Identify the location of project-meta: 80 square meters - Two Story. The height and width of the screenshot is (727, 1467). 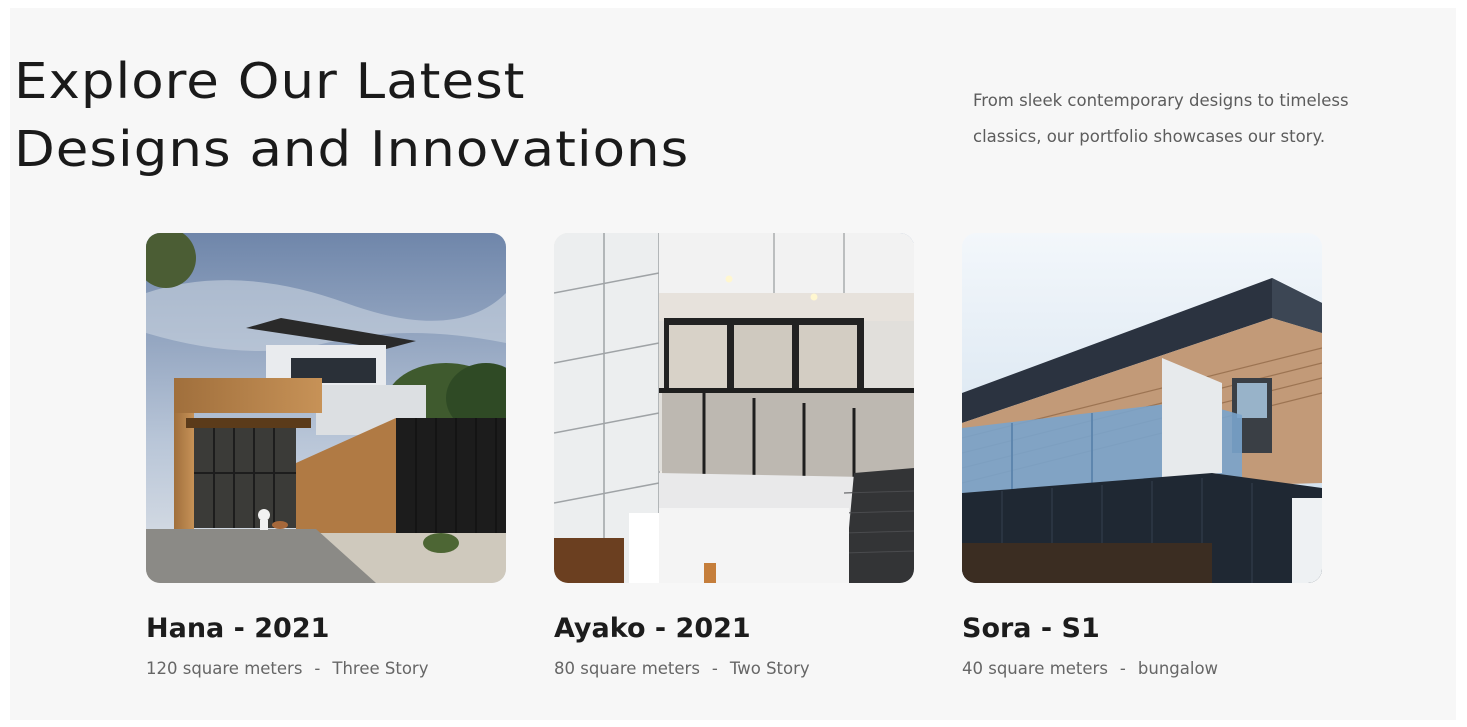
(734, 669).